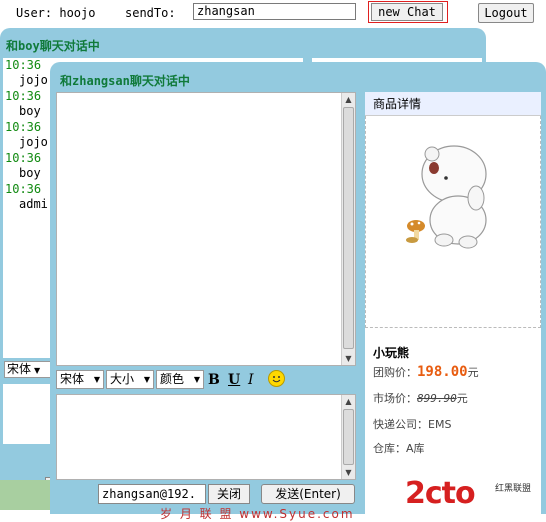  Describe the element at coordinates (391, 353) in the screenshot. I see `product-name: 小玩熊` at that location.